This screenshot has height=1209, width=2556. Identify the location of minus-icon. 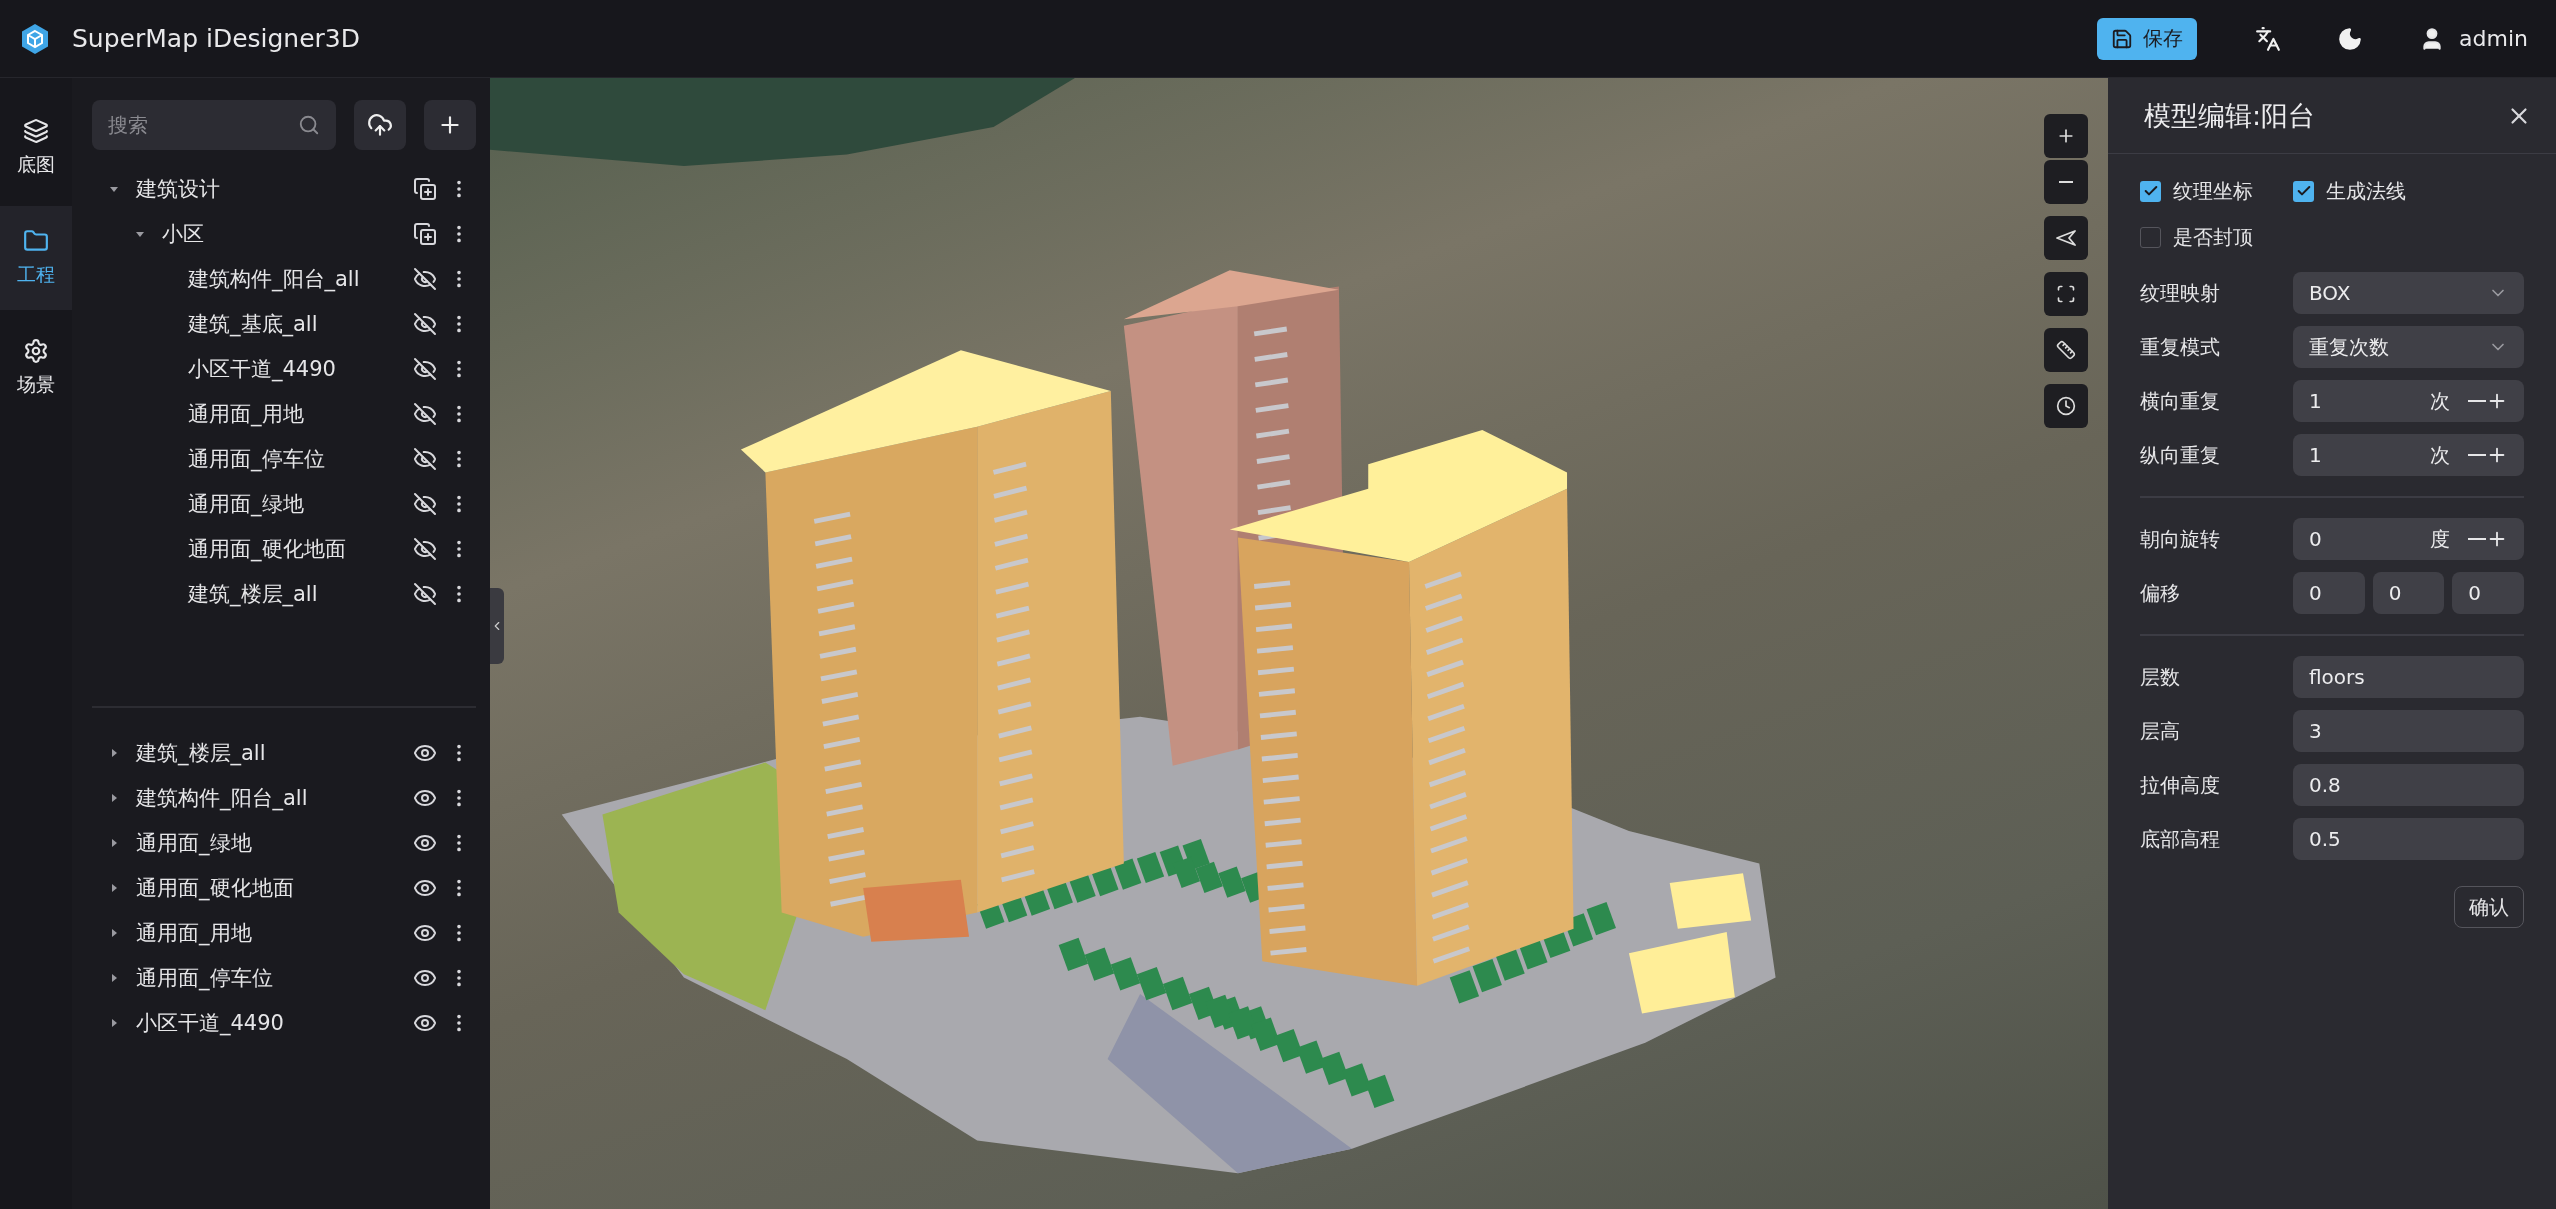
(2066, 182).